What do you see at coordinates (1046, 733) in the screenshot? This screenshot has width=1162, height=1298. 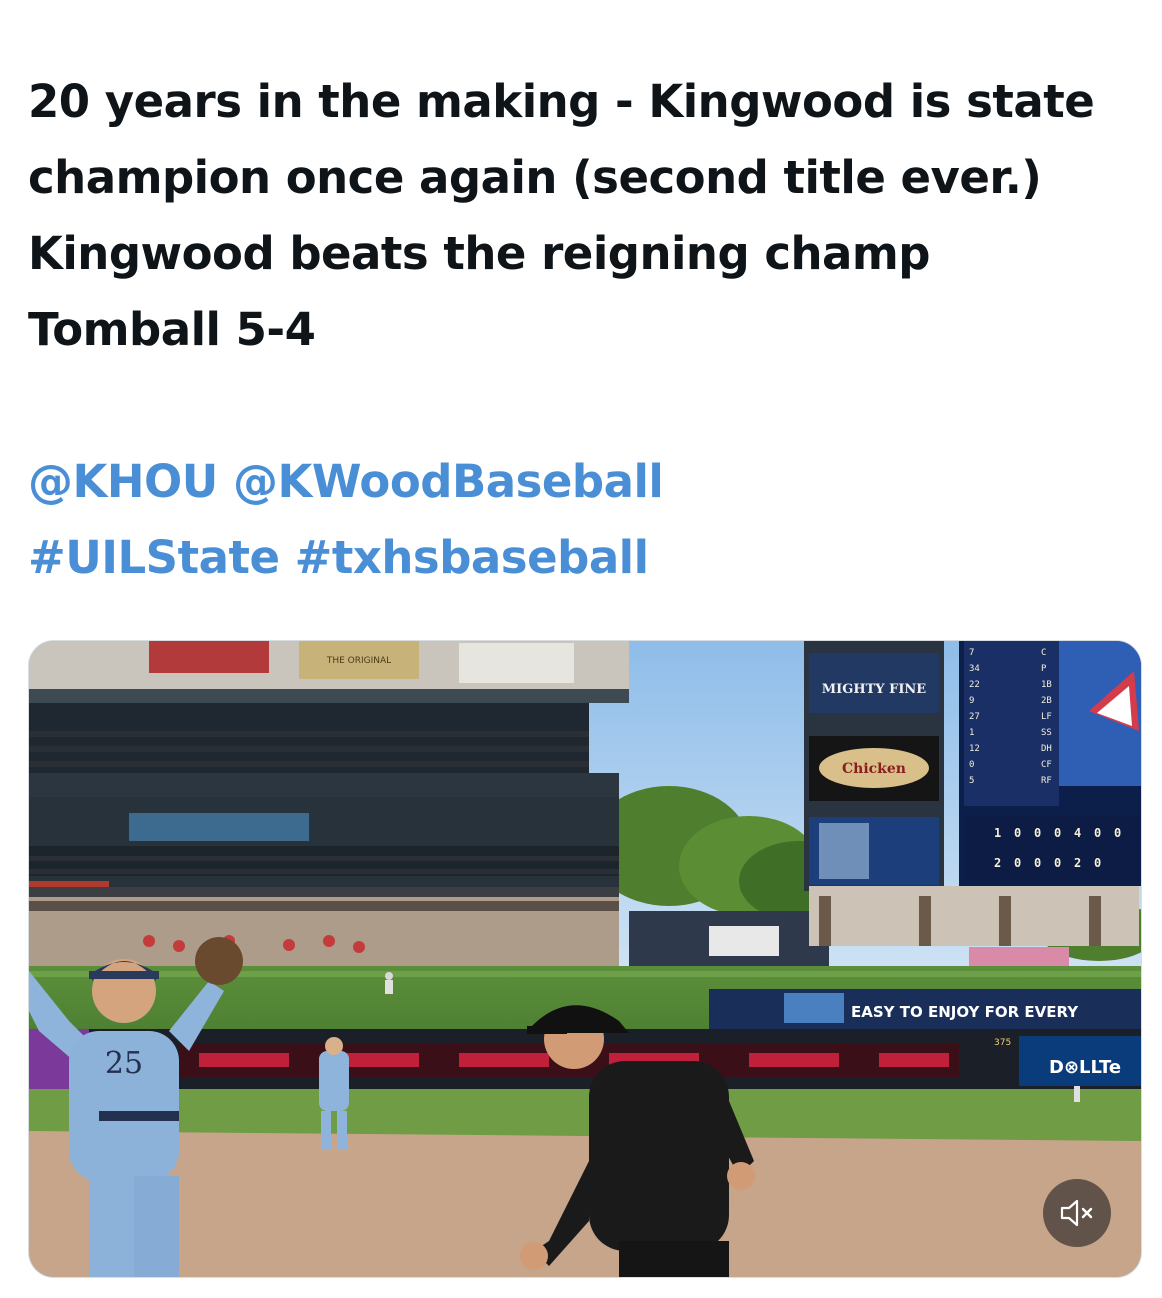 I see `lineup-position: SS` at bounding box center [1046, 733].